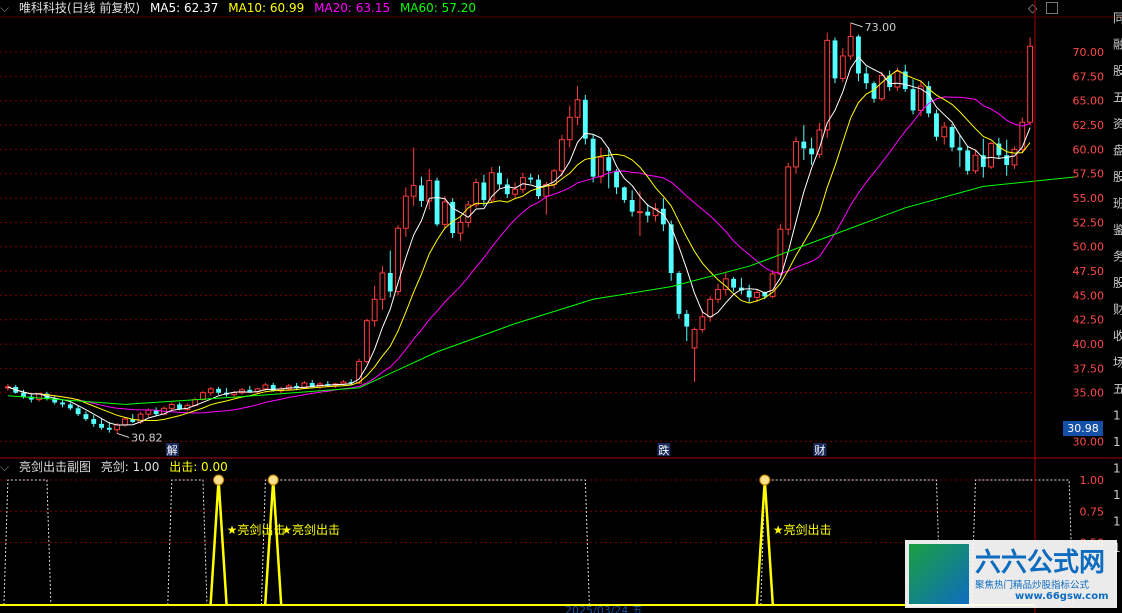  What do you see at coordinates (310, 529) in the screenshot?
I see `signal-label: ★亮剑出击` at bounding box center [310, 529].